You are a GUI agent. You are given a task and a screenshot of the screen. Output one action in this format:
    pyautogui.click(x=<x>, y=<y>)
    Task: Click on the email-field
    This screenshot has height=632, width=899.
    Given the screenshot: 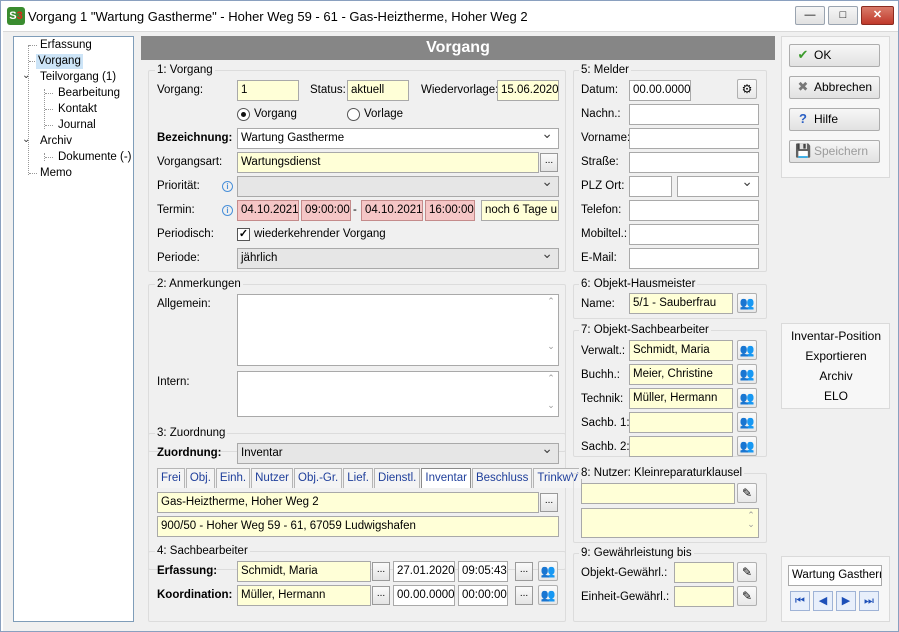 What is the action you would take?
    pyautogui.click(x=694, y=258)
    